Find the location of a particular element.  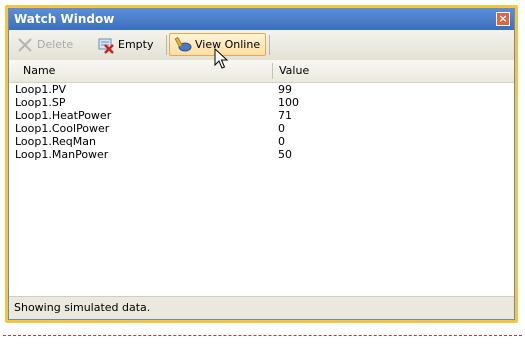

close-button: × is located at coordinates (503, 19).